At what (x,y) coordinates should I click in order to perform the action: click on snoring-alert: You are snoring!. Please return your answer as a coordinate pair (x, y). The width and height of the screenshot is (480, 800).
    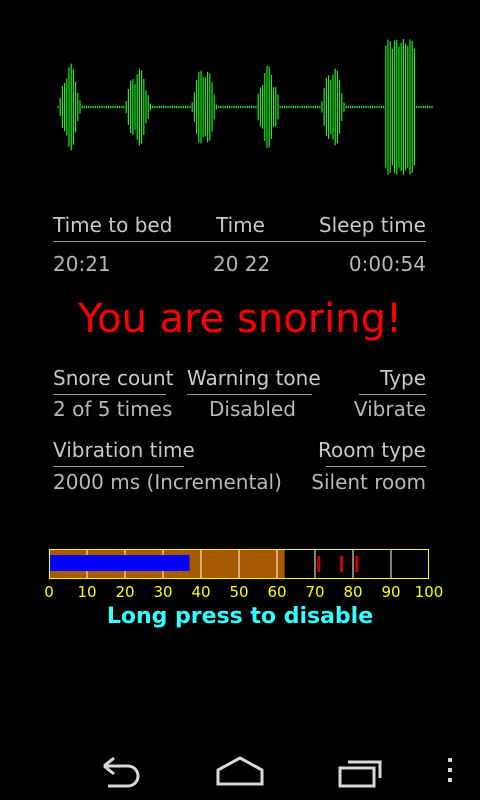
    Looking at the image, I should click on (240, 319).